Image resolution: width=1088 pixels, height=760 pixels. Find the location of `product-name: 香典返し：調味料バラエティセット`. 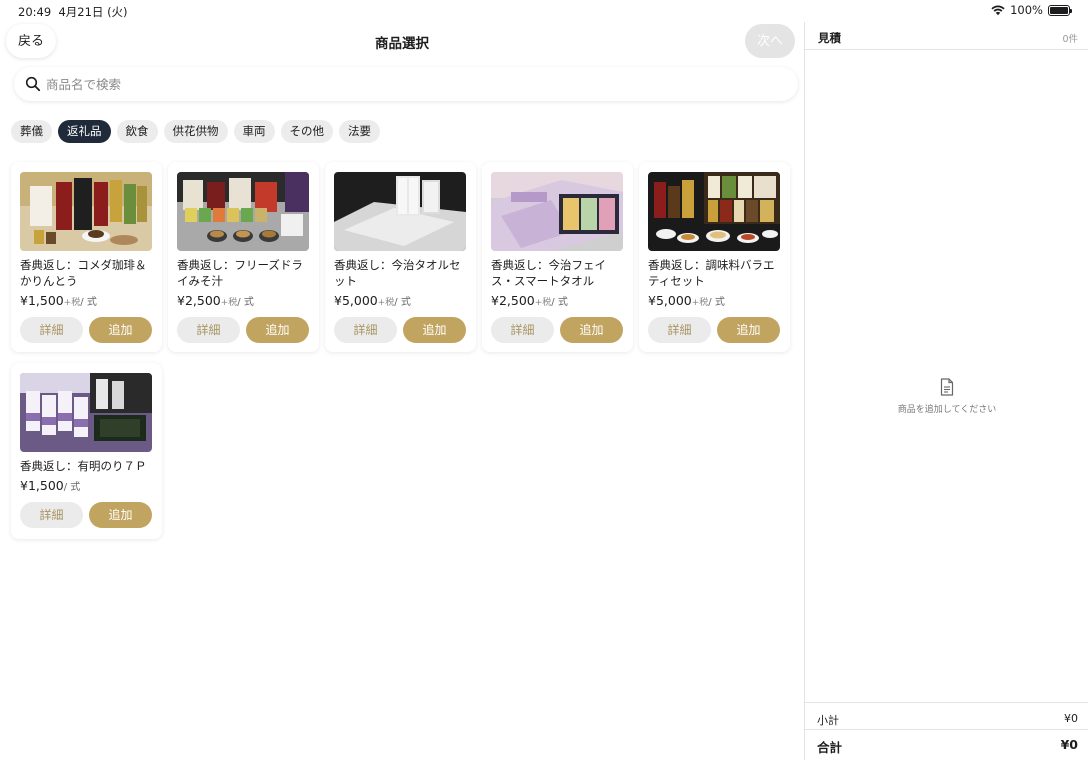

product-name: 香典返し：調味料バラエティセット is located at coordinates (711, 273).